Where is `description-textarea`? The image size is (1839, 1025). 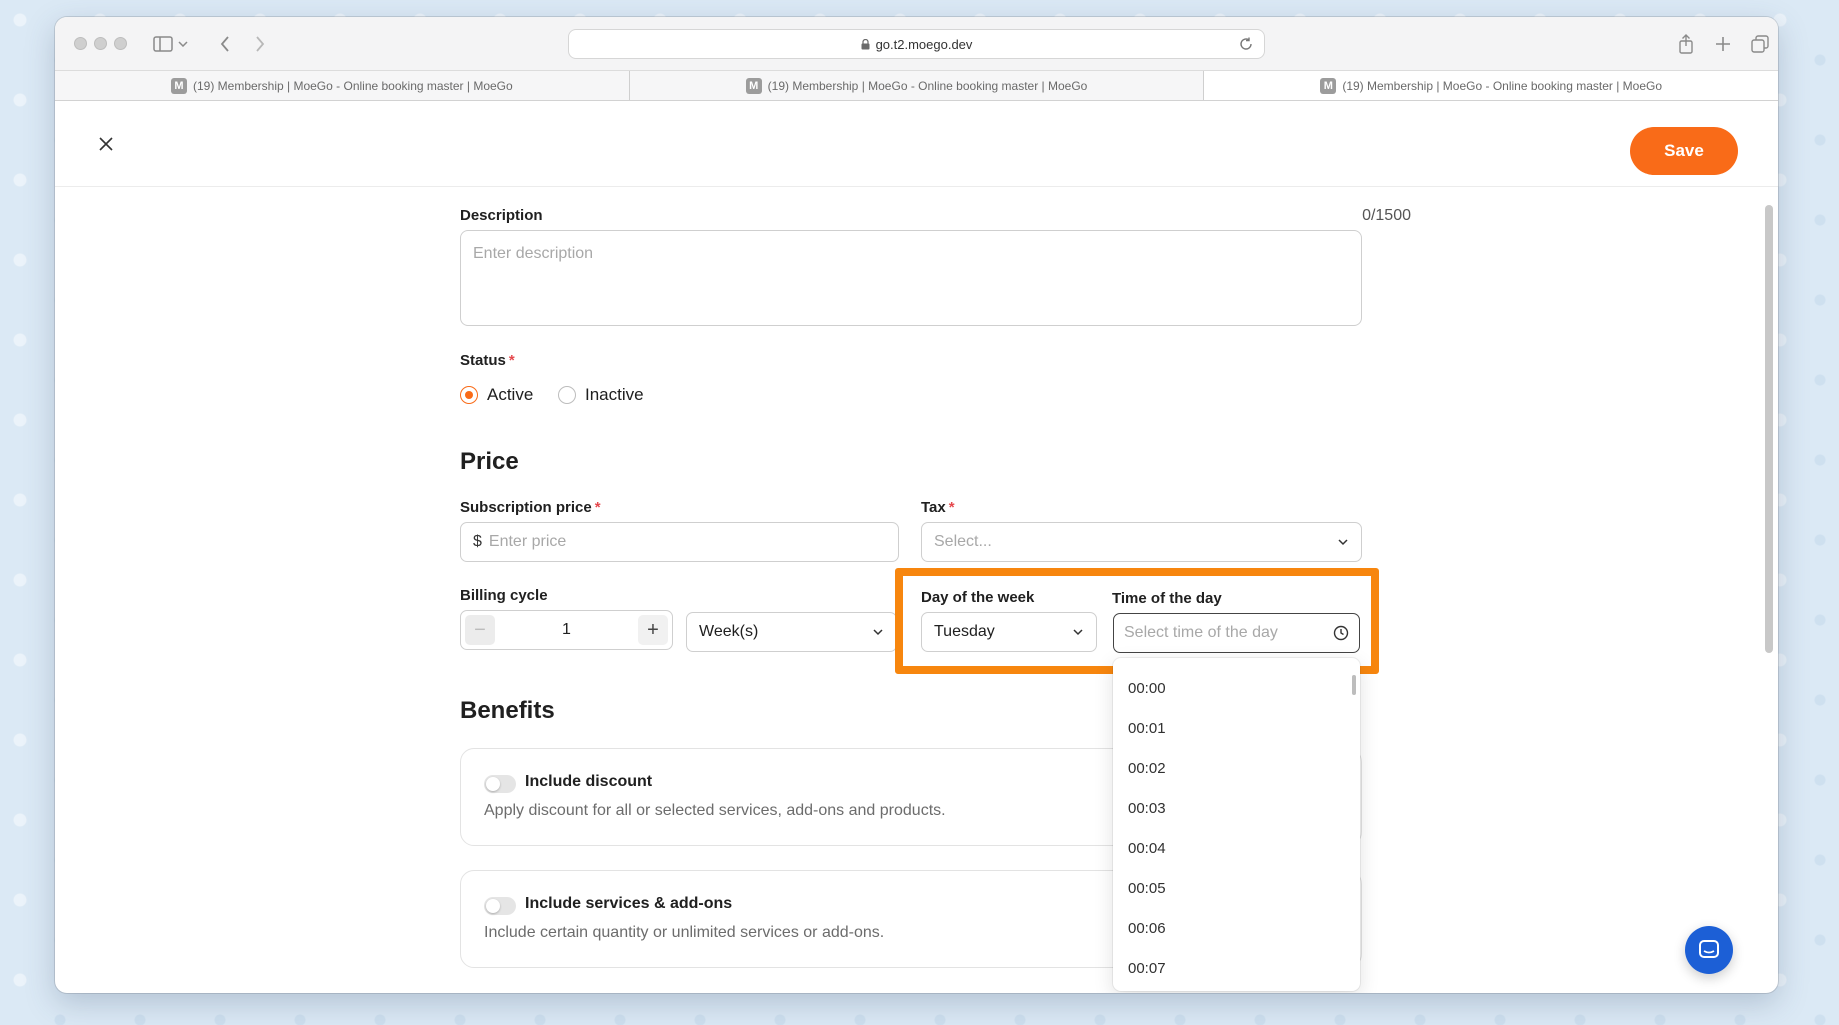
description-textarea is located at coordinates (911, 278).